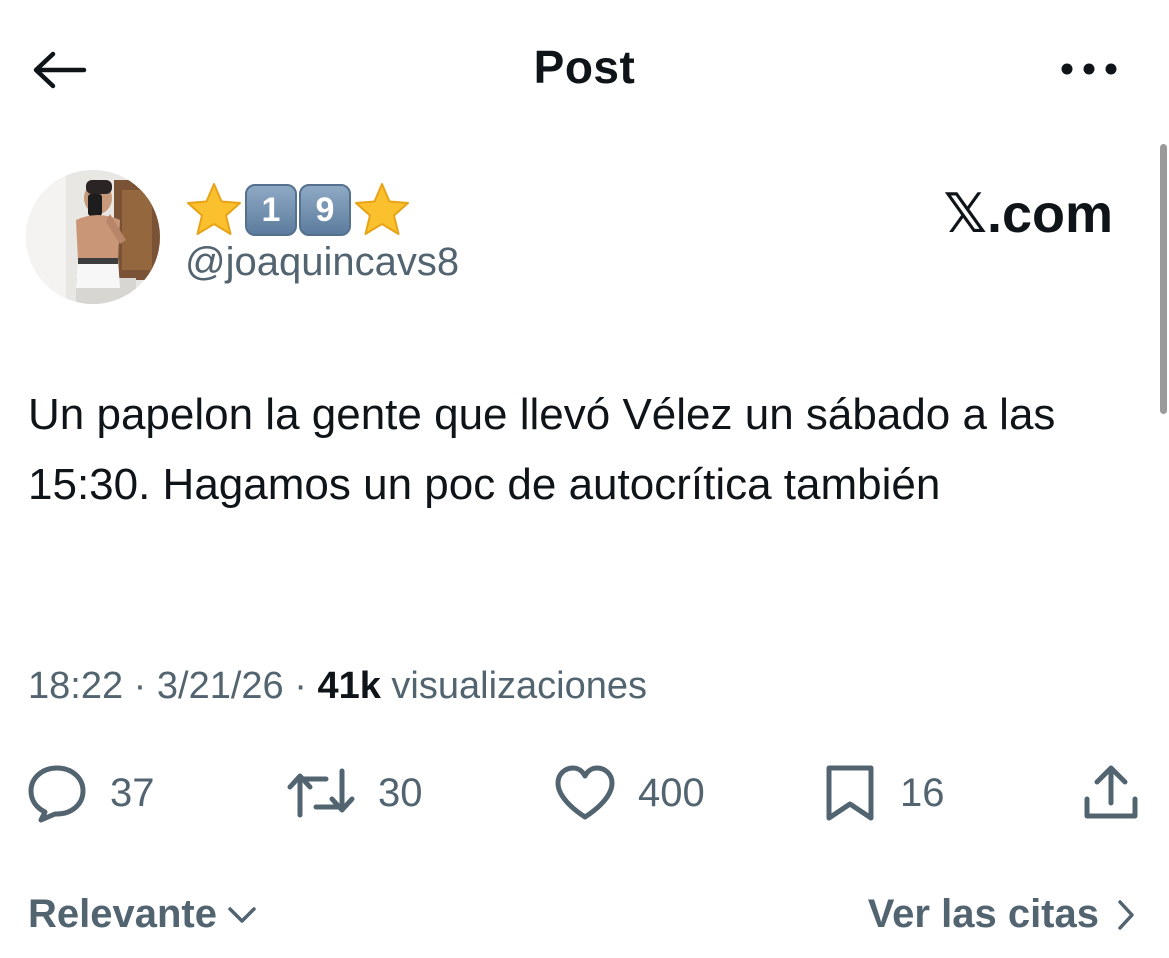 This screenshot has height=958, width=1169. I want to click on views-count: 41k, so click(349, 686).